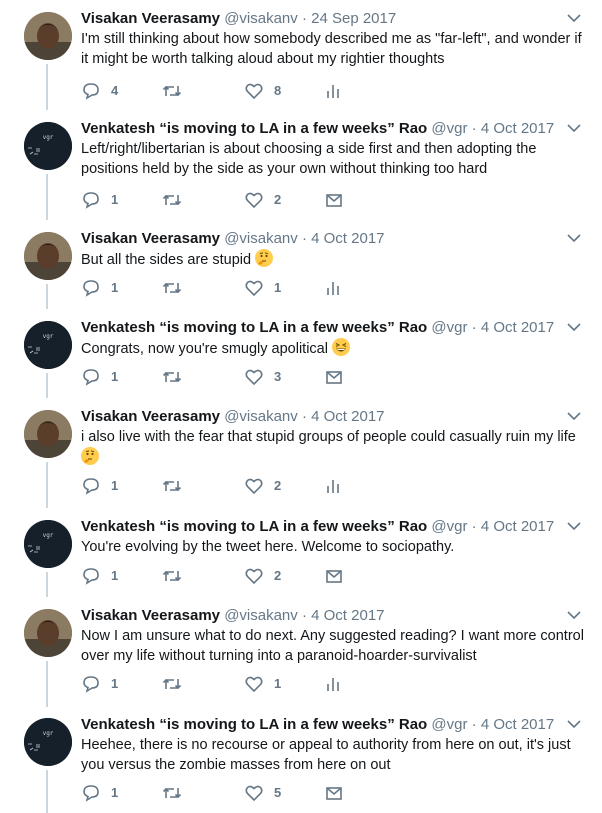 The width and height of the screenshot is (602, 813). I want to click on tweet-date: 24 Sep 2017, so click(353, 18).